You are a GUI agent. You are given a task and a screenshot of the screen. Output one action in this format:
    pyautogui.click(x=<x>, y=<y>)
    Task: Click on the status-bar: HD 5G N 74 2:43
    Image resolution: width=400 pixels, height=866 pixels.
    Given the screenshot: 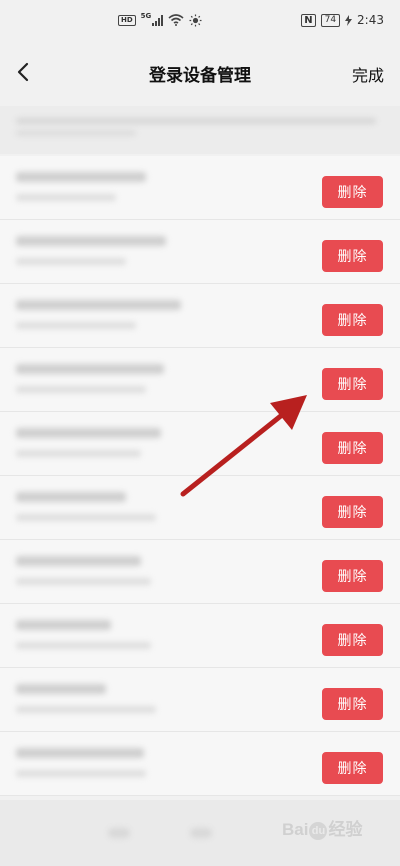 What is the action you would take?
    pyautogui.click(x=200, y=20)
    